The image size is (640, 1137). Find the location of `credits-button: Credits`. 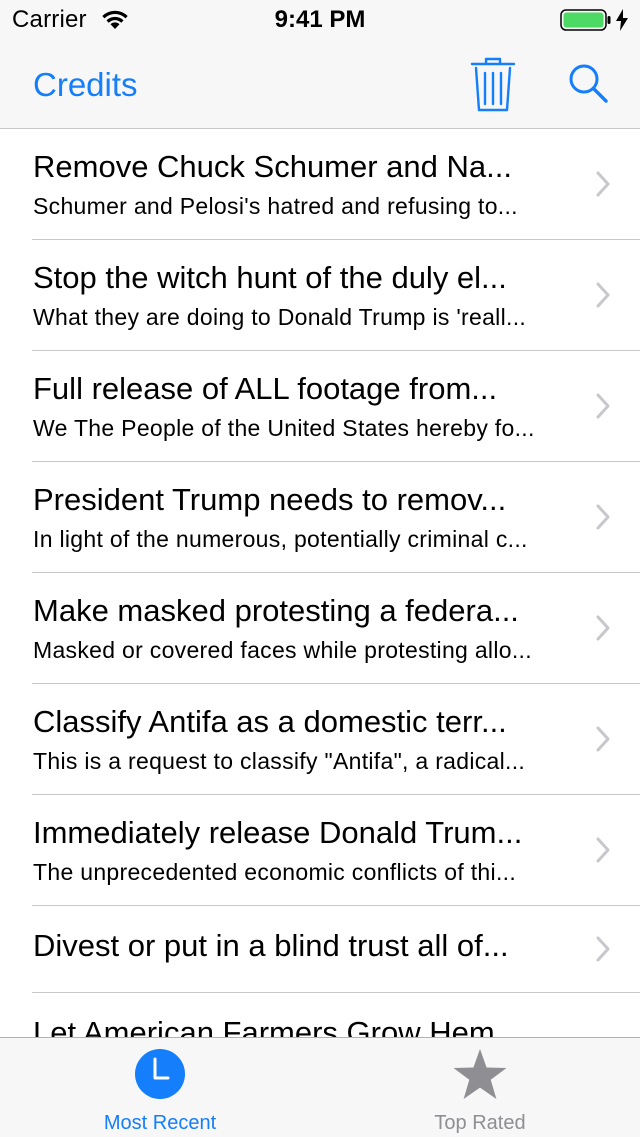

credits-button: Credits is located at coordinates (85, 85).